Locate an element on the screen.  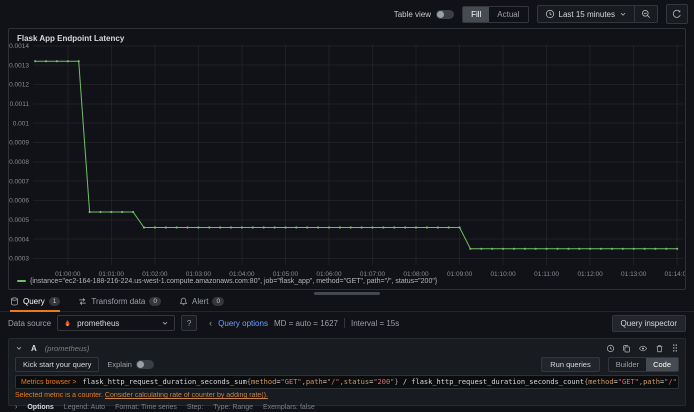
tab-transform-data: Transform data 0 is located at coordinates (119, 303).